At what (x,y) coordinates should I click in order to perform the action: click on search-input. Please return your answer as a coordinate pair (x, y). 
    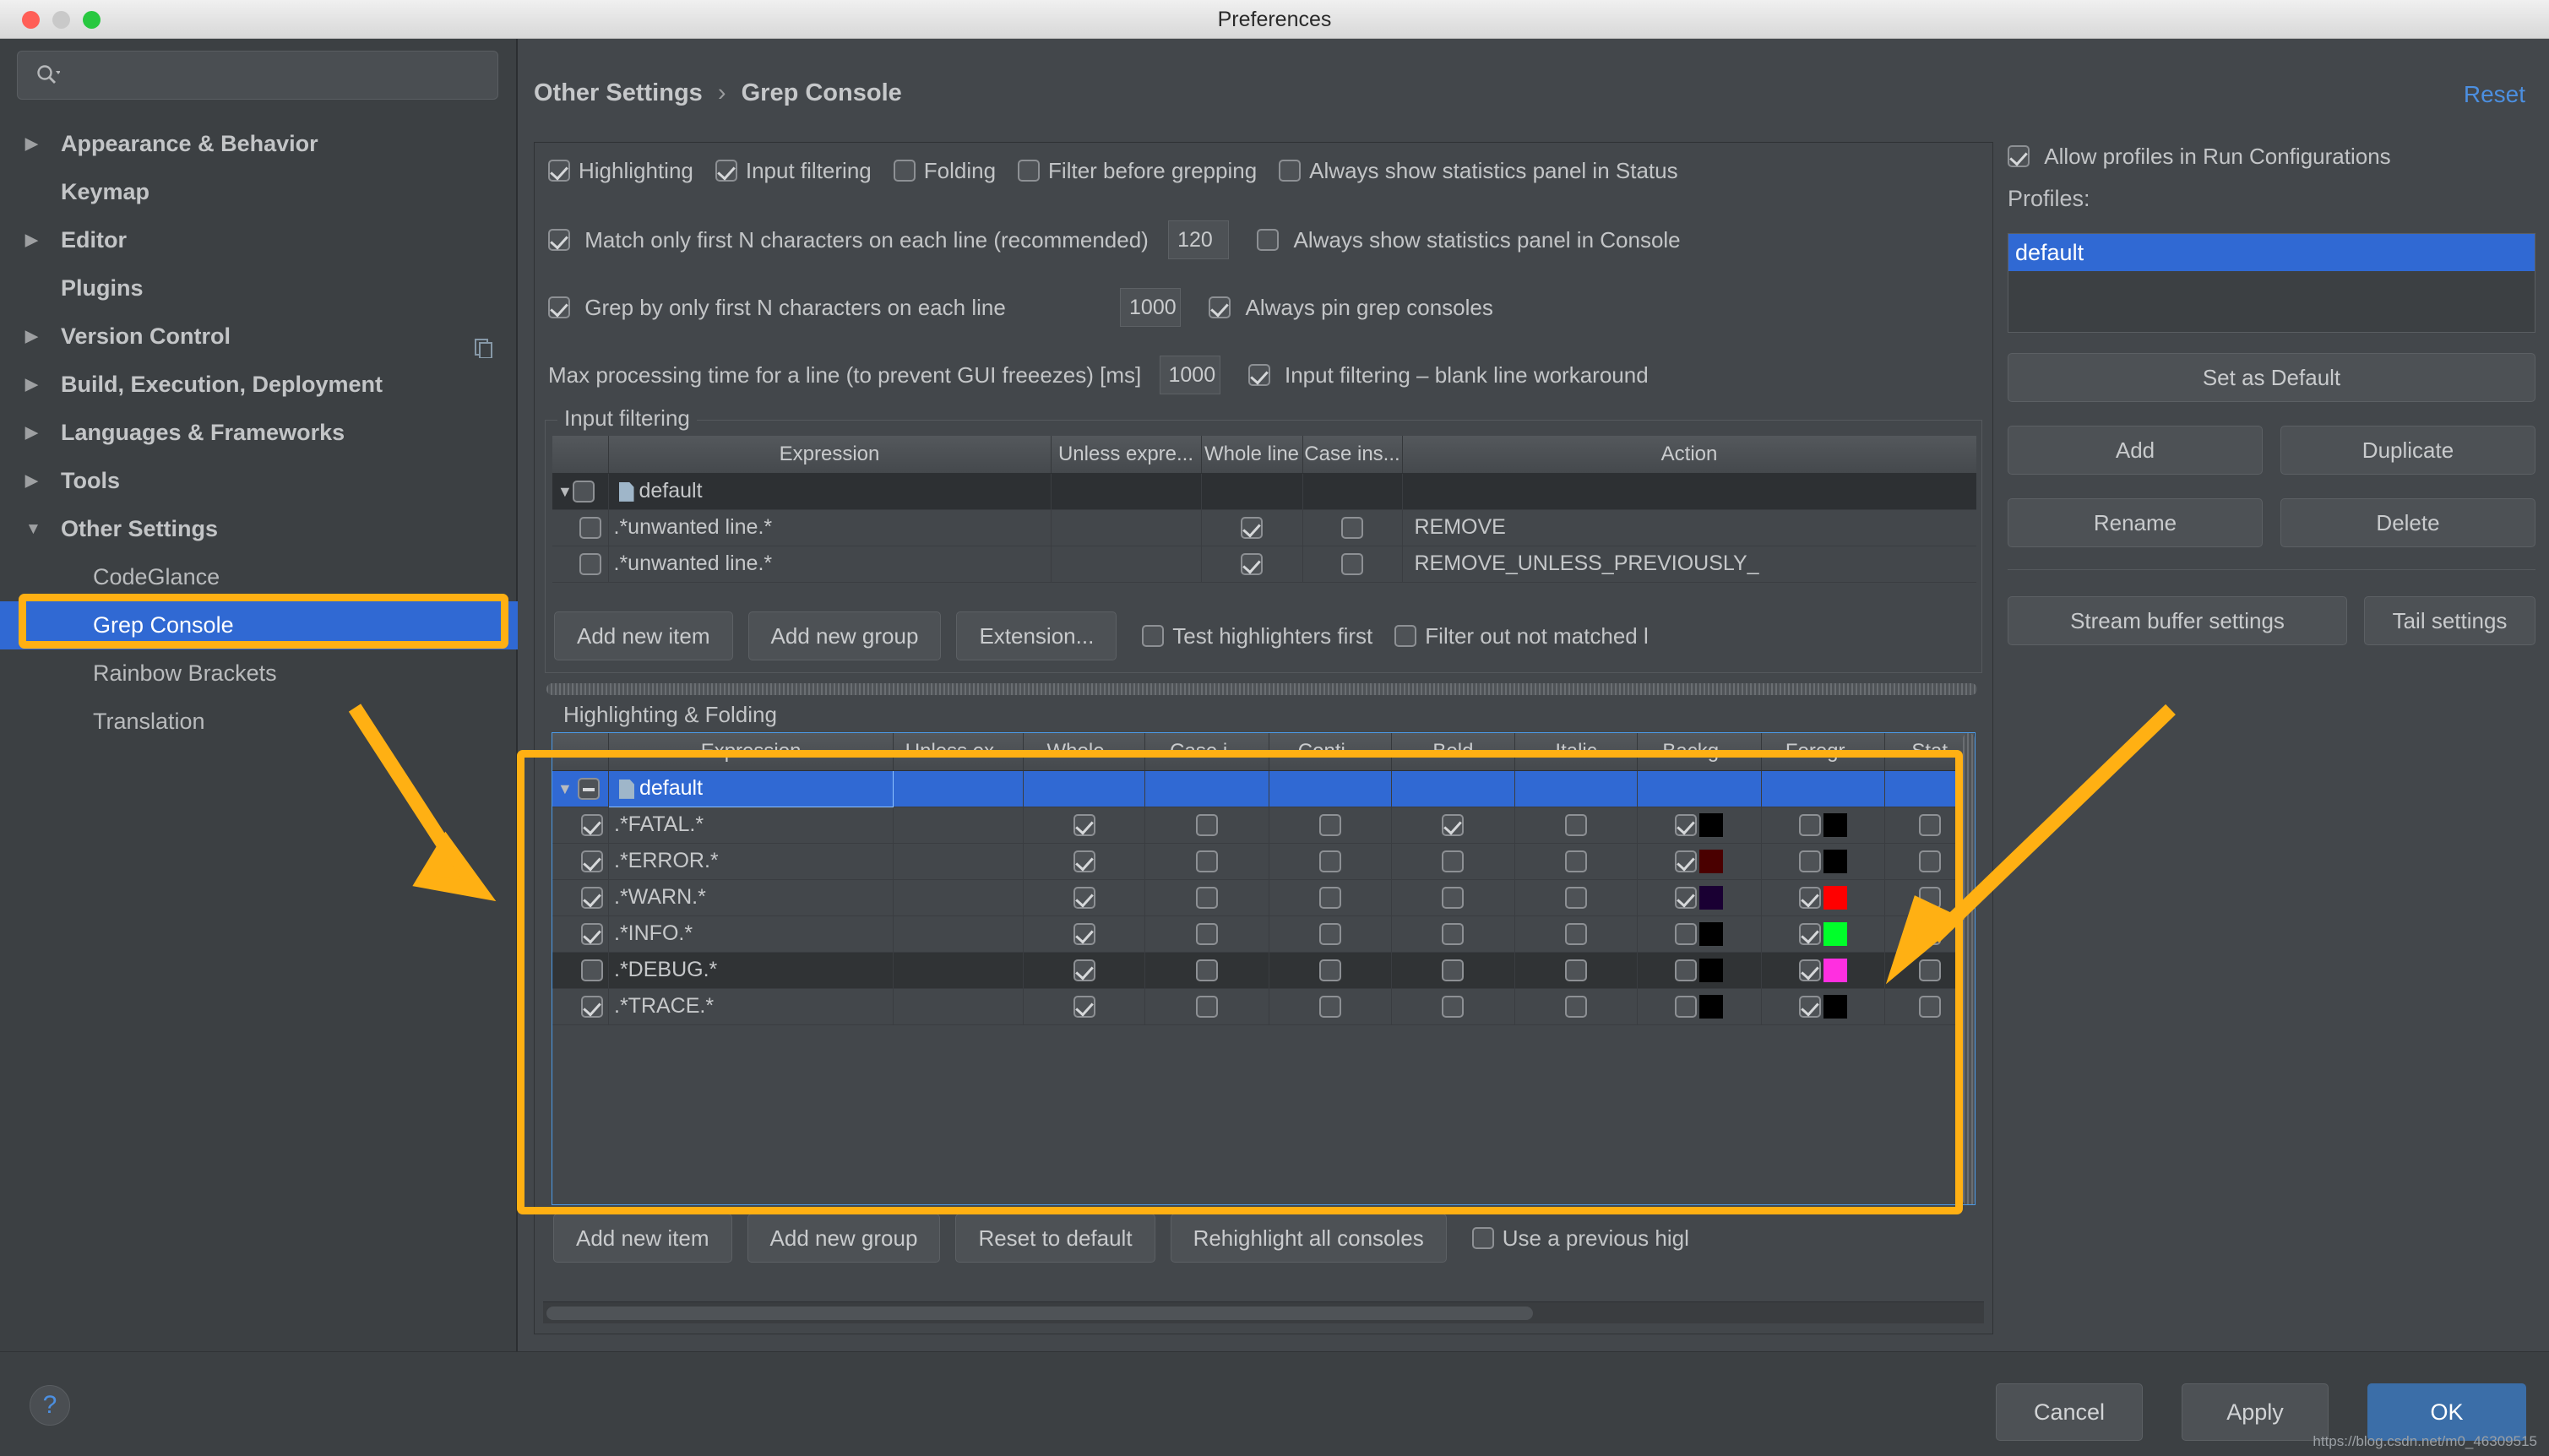
    Looking at the image, I should click on (257, 76).